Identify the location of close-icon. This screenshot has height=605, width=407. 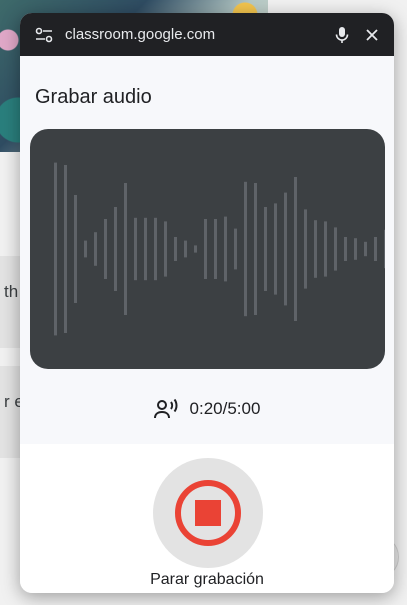
(372, 35).